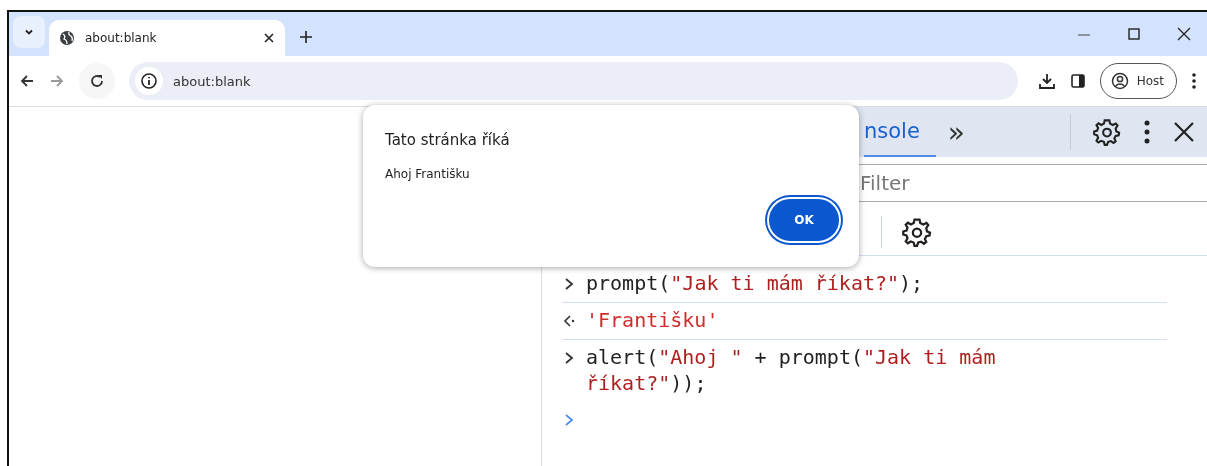  What do you see at coordinates (1138, 81) in the screenshot?
I see `profile-button: Host` at bounding box center [1138, 81].